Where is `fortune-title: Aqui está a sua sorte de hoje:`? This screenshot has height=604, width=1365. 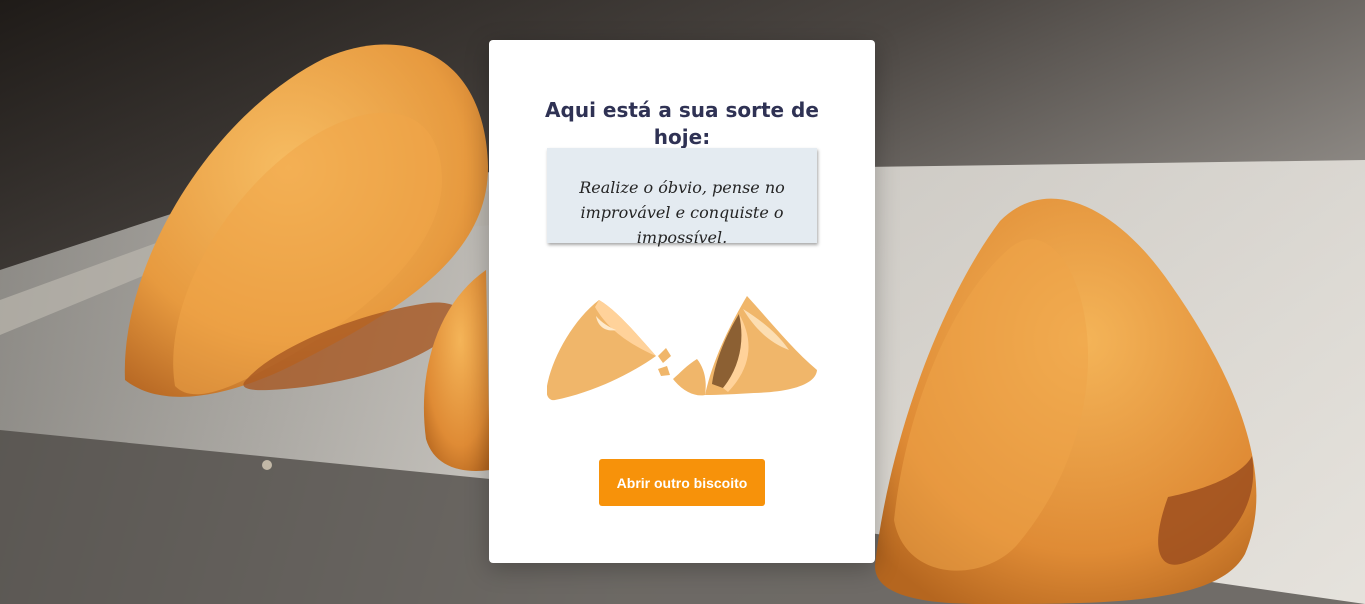 fortune-title: Aqui está a sua sorte de hoje: is located at coordinates (682, 124).